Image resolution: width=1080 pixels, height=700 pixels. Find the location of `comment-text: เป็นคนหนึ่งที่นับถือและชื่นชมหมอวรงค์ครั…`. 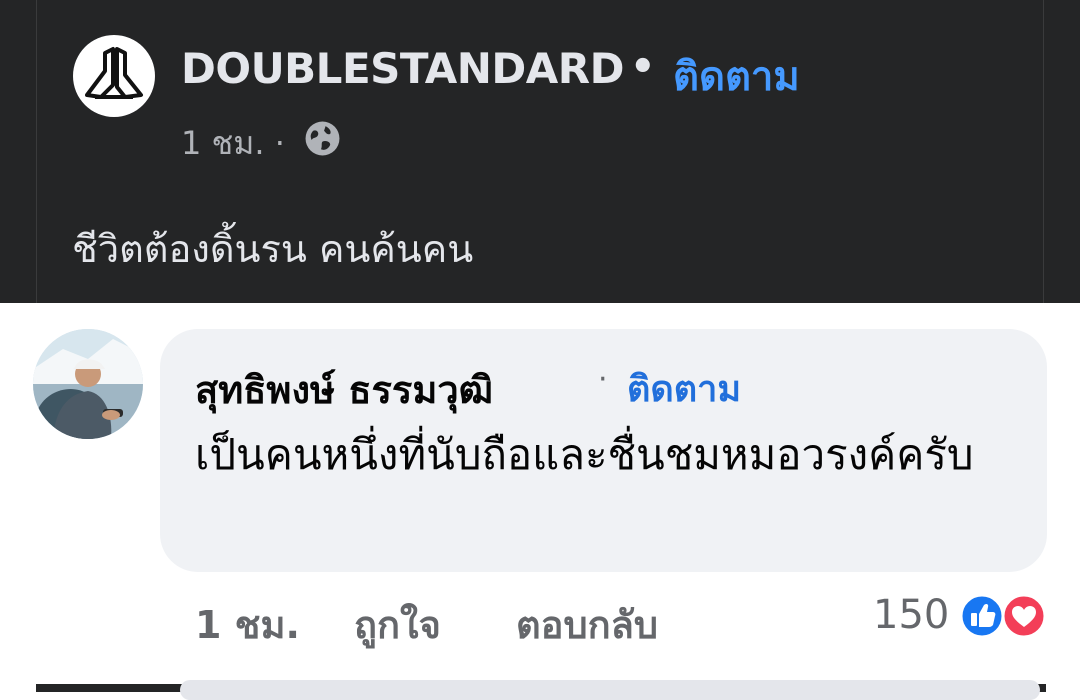

comment-text: เป็นคนหนึ่งที่นับถือและชื่นชมหมอวรงค์ครั… is located at coordinates (584, 454).